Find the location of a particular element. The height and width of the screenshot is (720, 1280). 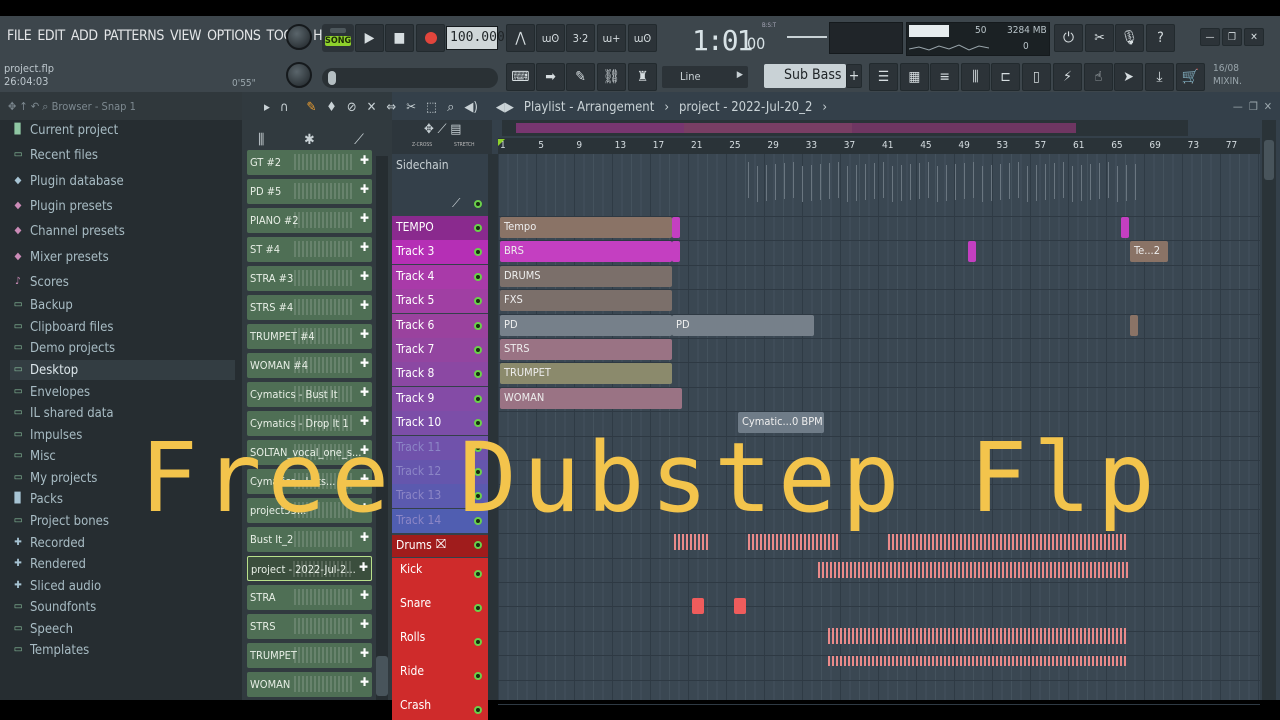

main-volume-knob is located at coordinates (299, 37).